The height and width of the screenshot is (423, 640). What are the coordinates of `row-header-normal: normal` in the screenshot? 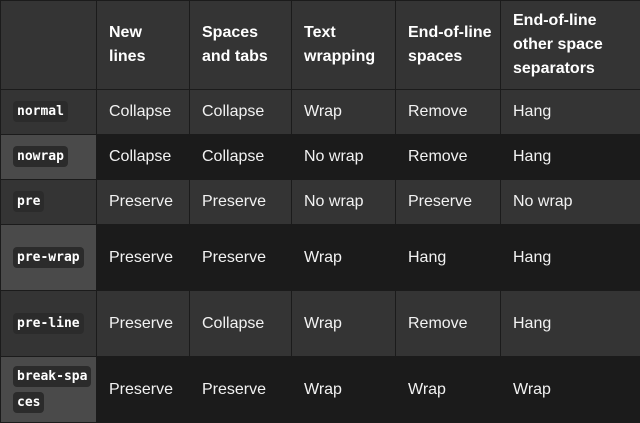 It's located at (49, 112).